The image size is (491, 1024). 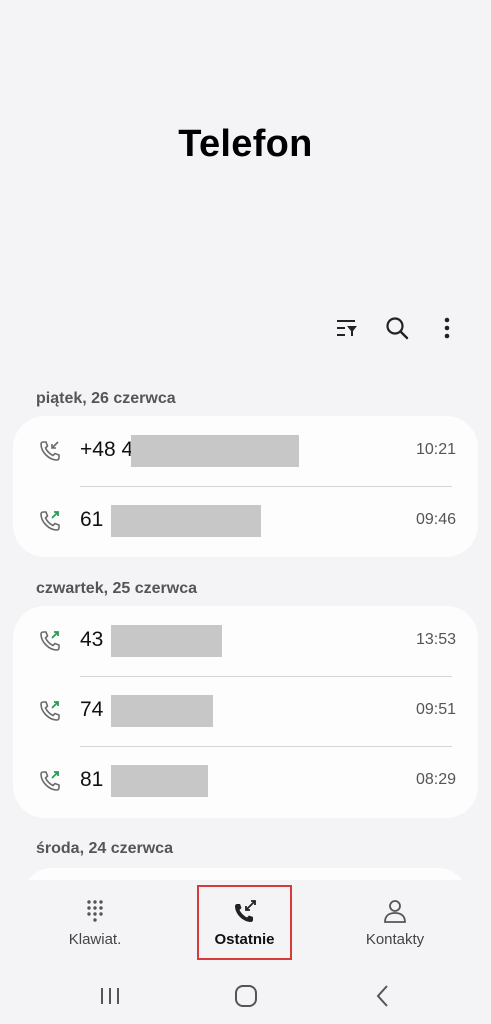 I want to click on call-log-row: 74 09:51, so click(x=245, y=711).